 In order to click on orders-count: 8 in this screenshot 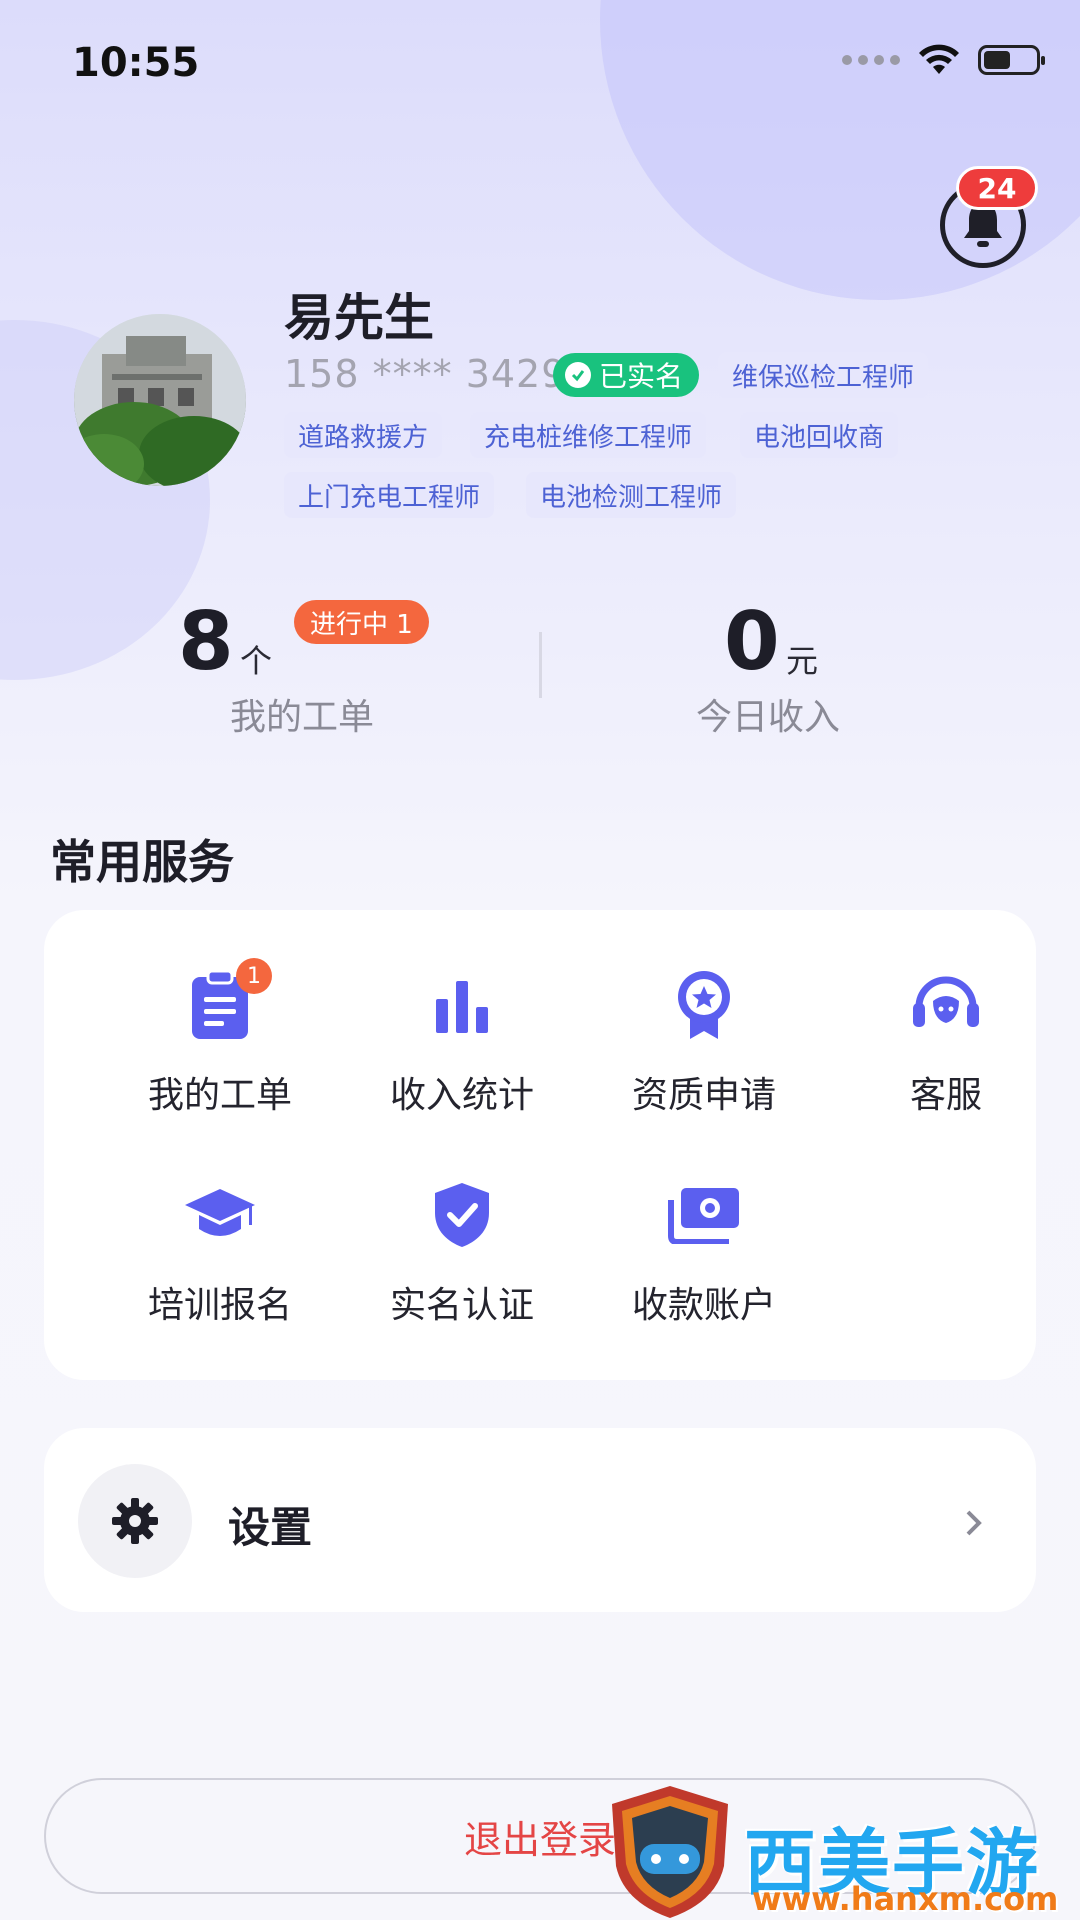, I will do `click(206, 641)`.